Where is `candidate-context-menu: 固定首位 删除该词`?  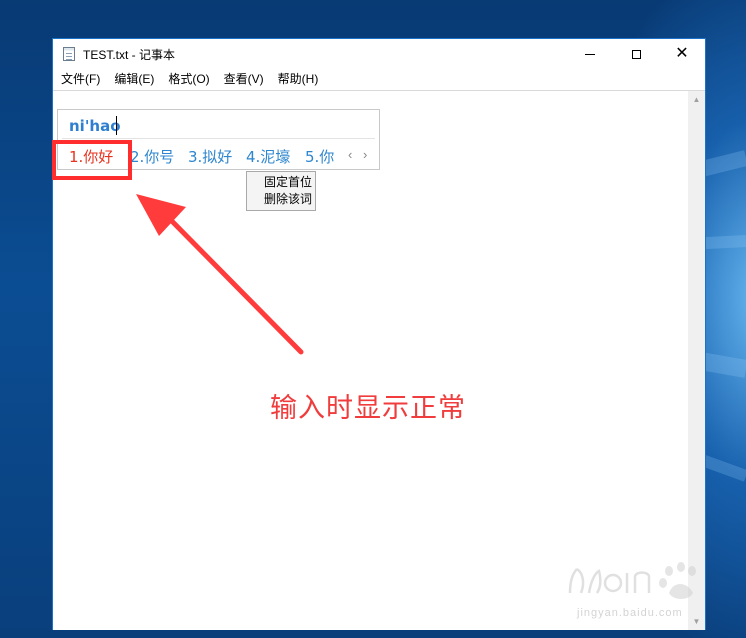 candidate-context-menu: 固定首位 删除该词 is located at coordinates (281, 191).